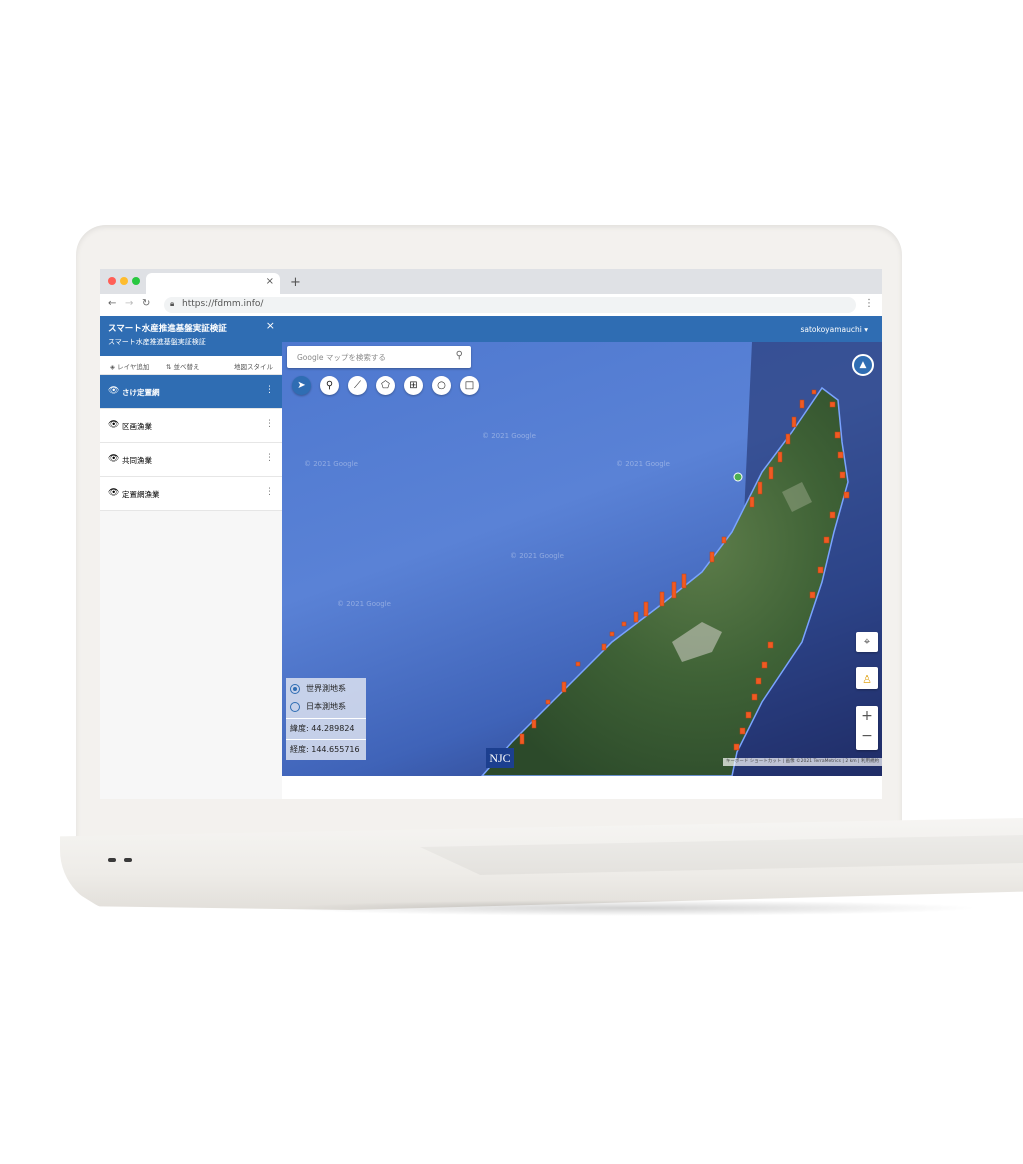 The image size is (1023, 1164). Describe the element at coordinates (136, 281) in the screenshot. I see `window-maximize-dot` at that location.